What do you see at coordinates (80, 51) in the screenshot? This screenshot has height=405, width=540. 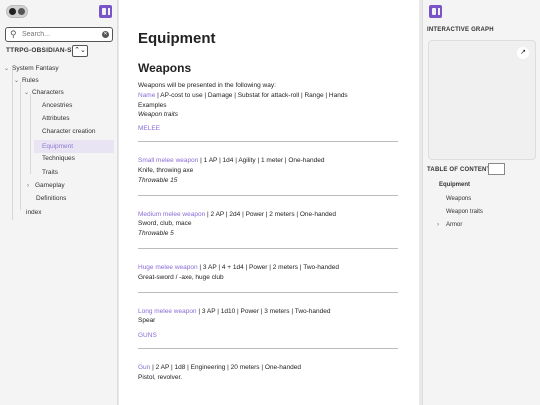 I see `collapse-all-button: ⌃⌄` at bounding box center [80, 51].